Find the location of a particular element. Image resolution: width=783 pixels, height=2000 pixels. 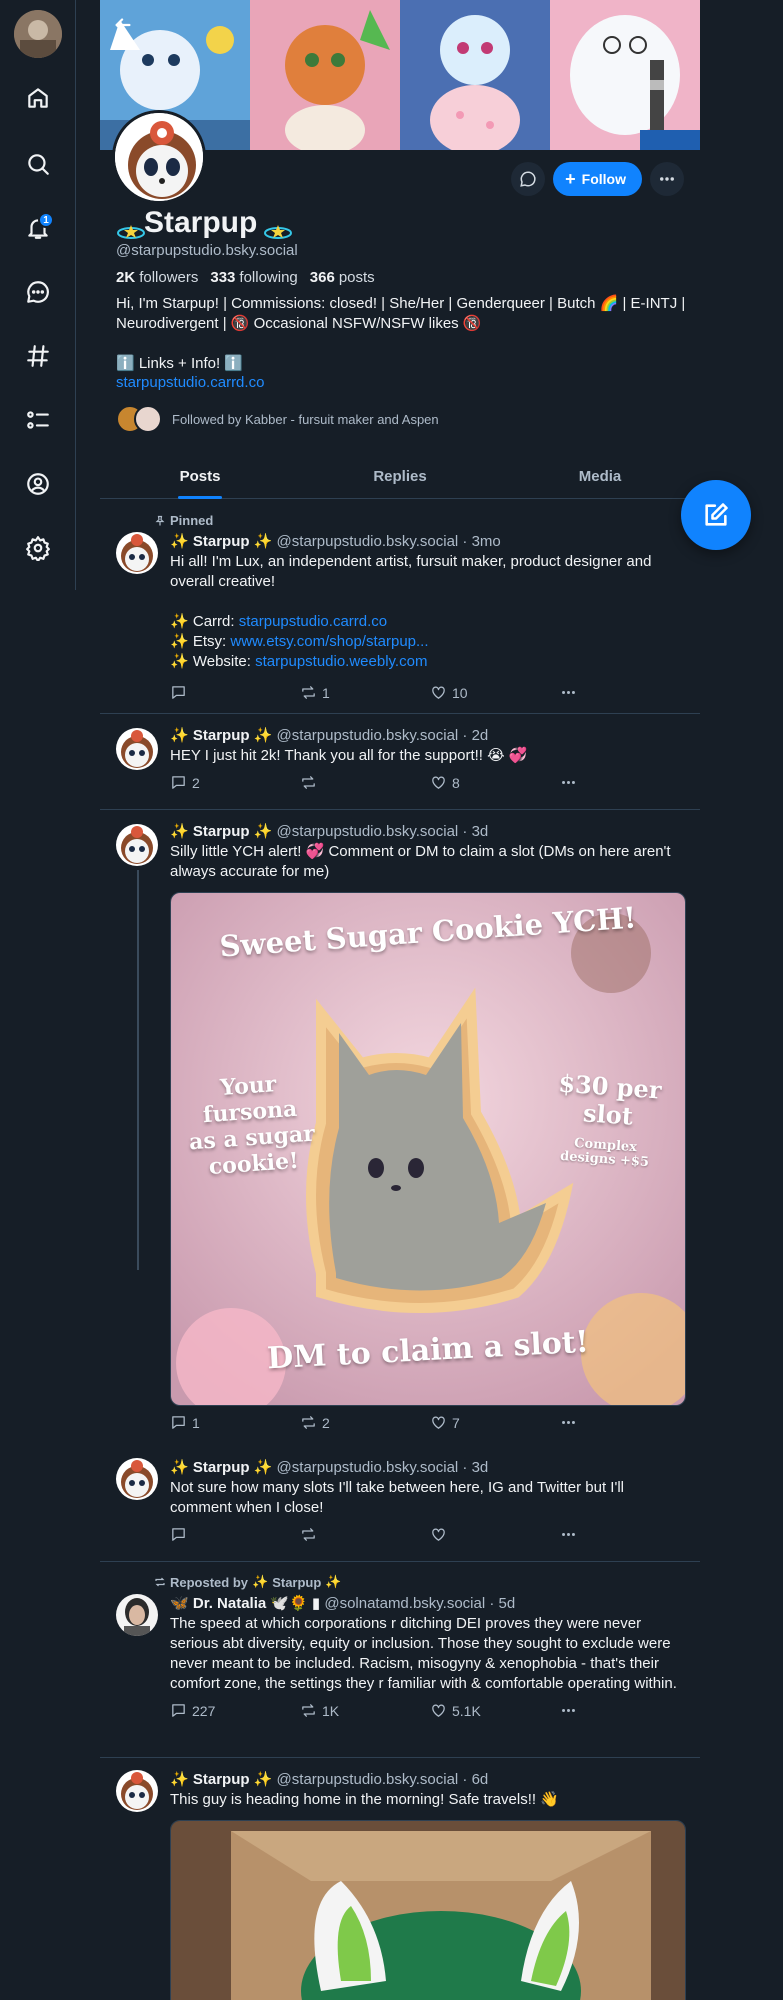

message-button is located at coordinates (528, 179).